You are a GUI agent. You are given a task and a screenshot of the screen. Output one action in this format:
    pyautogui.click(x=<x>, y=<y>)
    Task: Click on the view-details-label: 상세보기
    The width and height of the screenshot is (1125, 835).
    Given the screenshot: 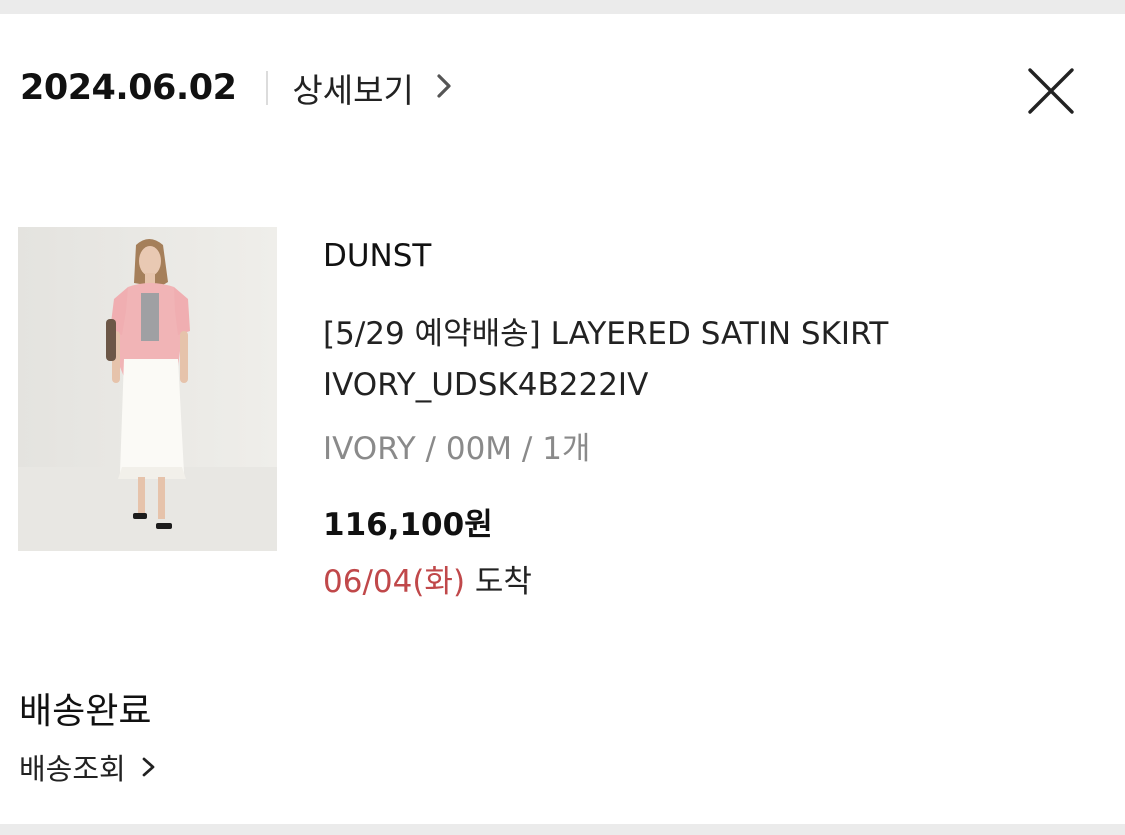 What is the action you would take?
    pyautogui.click(x=353, y=90)
    